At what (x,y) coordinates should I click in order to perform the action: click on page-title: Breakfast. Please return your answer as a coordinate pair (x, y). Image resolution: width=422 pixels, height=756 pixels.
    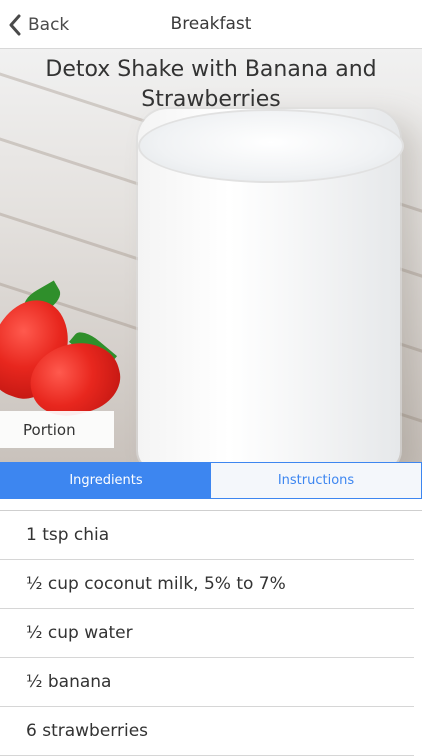
    Looking at the image, I should click on (211, 24).